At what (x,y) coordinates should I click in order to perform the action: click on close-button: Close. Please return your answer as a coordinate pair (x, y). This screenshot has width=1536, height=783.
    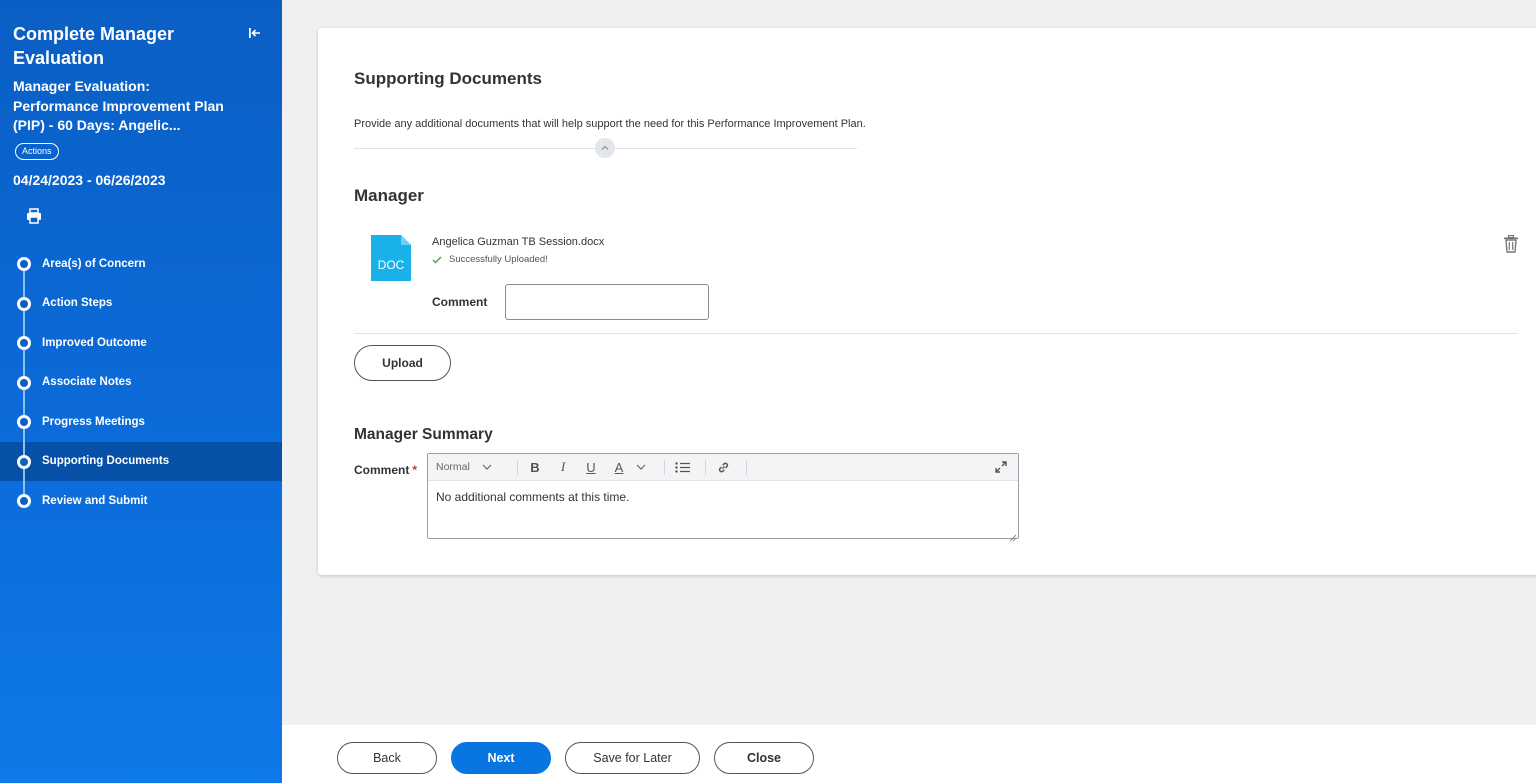
    Looking at the image, I should click on (764, 758).